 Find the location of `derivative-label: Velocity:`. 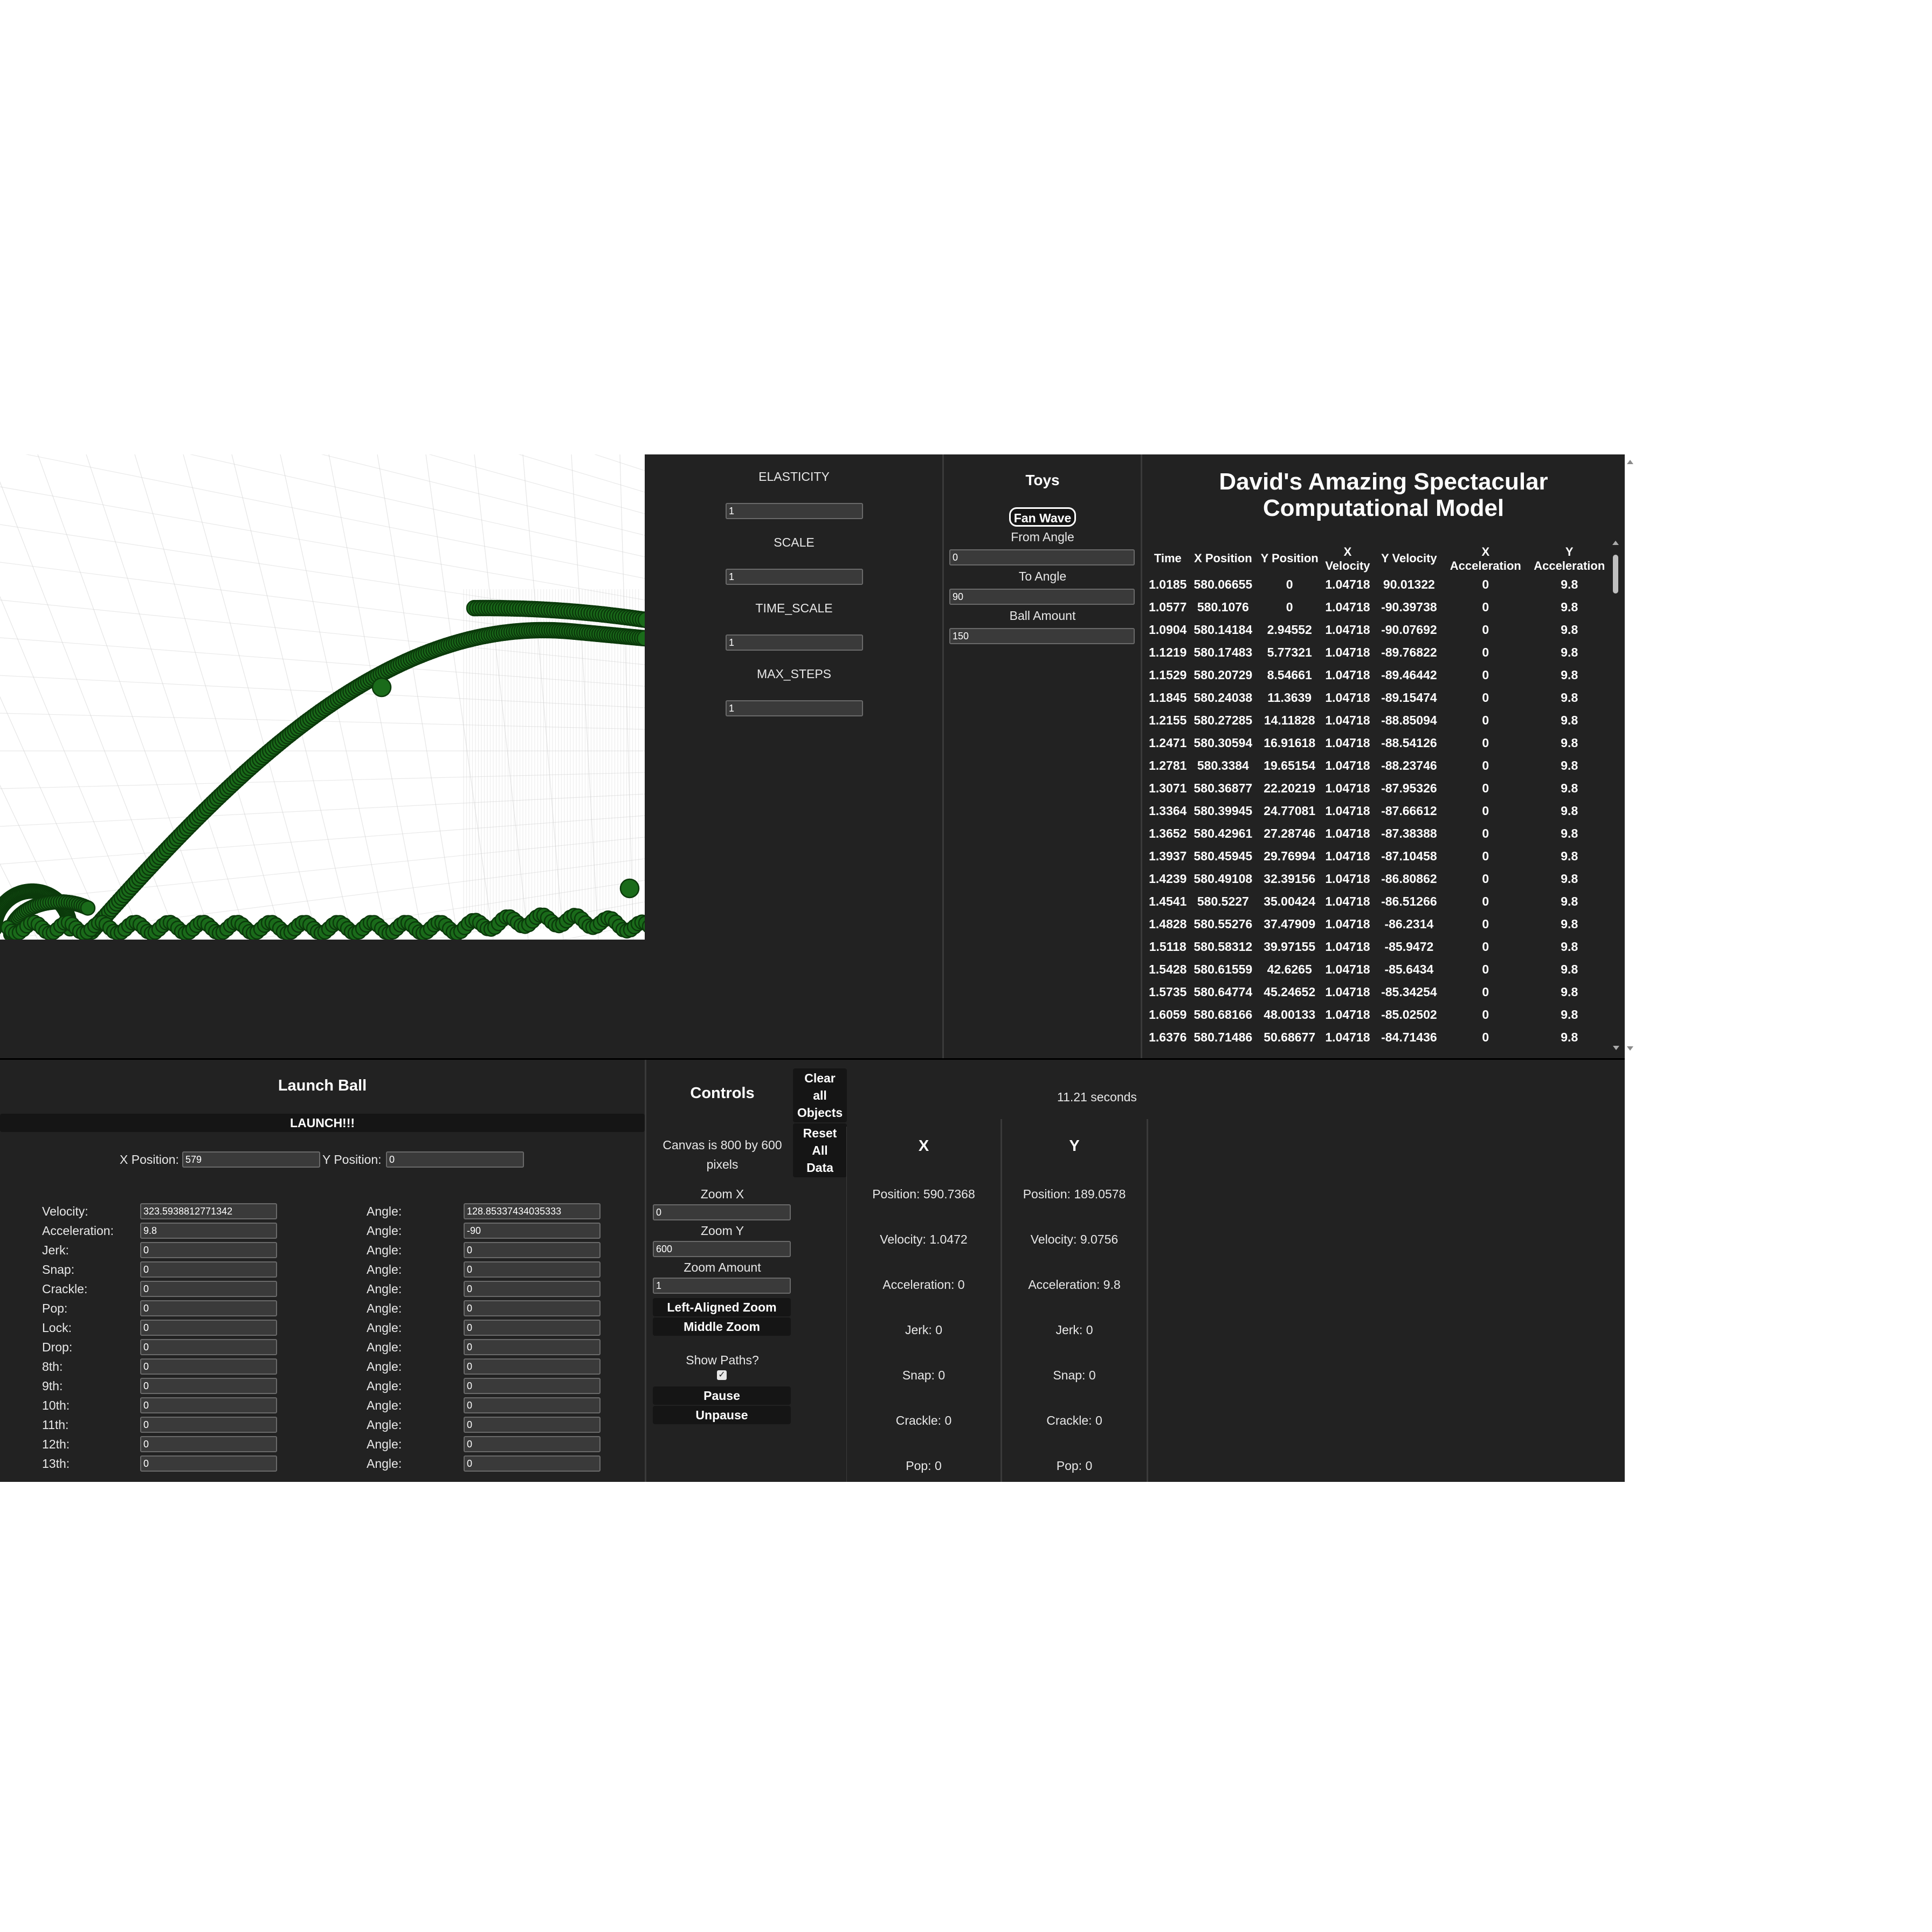

derivative-label: Velocity: is located at coordinates (65, 1211).